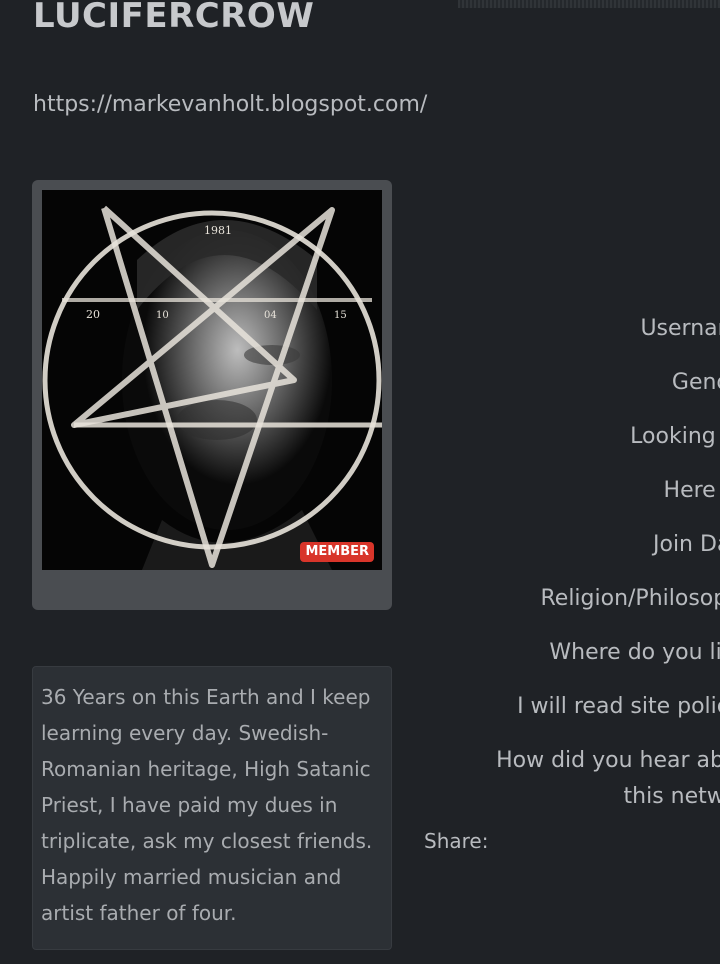 This screenshot has width=720, height=964. What do you see at coordinates (218, 230) in the screenshot?
I see `photo-number-top: 1981` at bounding box center [218, 230].